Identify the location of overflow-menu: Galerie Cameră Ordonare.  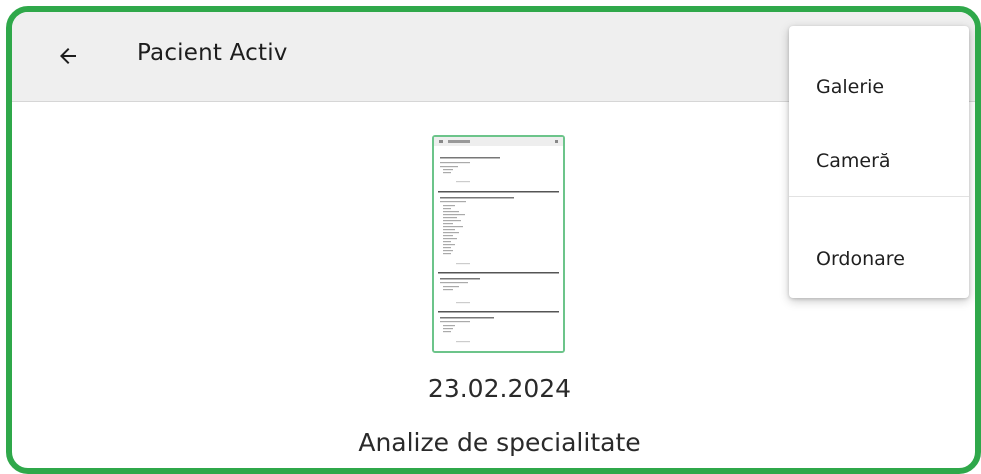
(879, 162).